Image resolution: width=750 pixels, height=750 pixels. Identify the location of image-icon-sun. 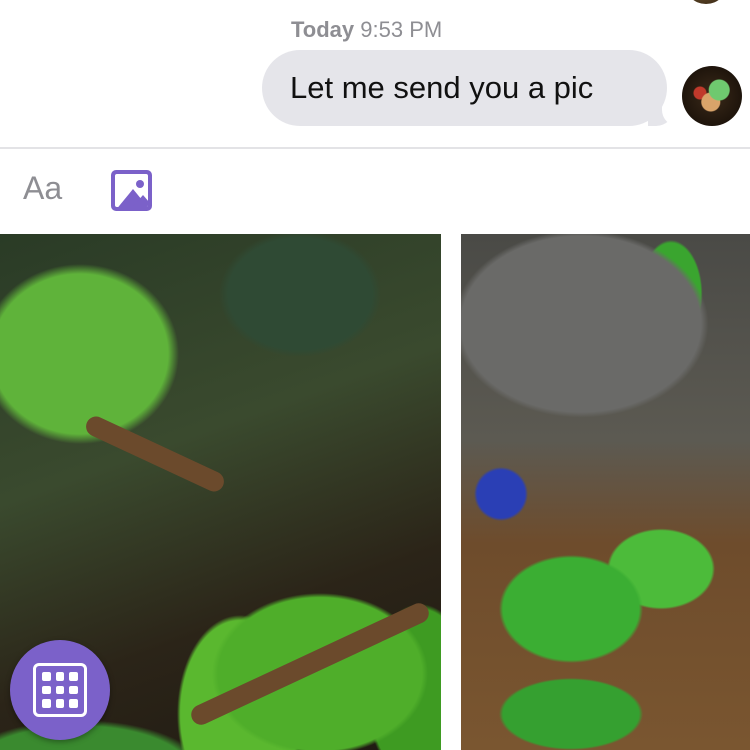
(140, 184).